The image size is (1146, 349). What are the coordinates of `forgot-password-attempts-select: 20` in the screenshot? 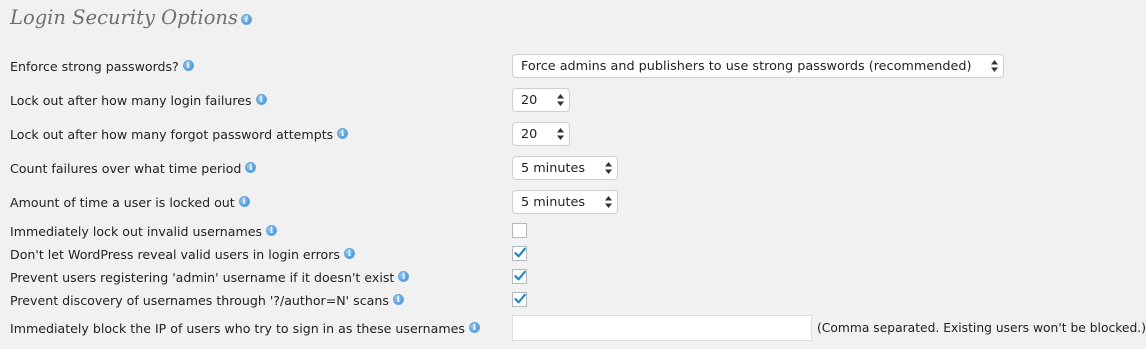 It's located at (541, 134).